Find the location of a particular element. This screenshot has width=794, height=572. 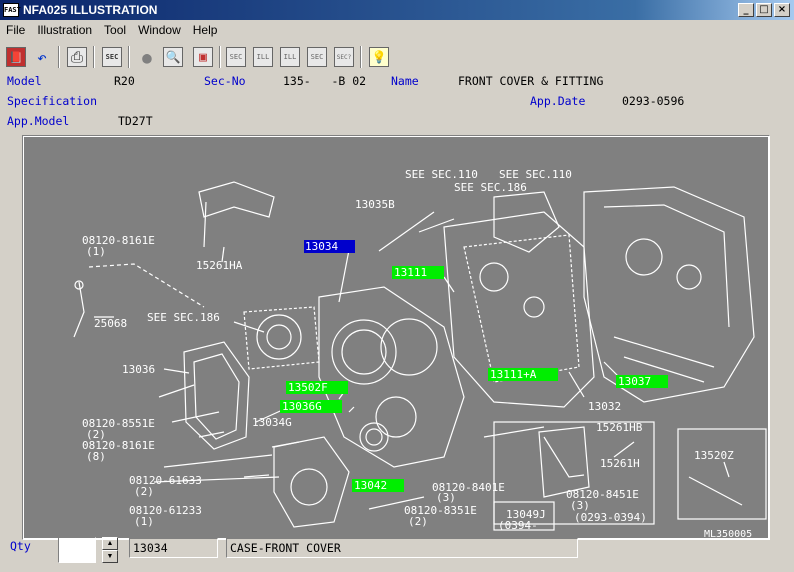

part-13042: 13042 is located at coordinates (370, 485).